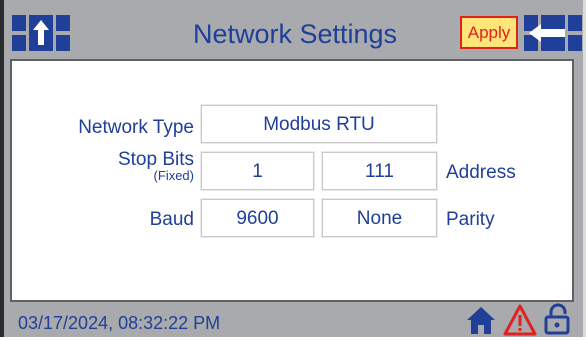 The height and width of the screenshot is (341, 586). What do you see at coordinates (557, 319) in the screenshot?
I see `unlock-icon` at bounding box center [557, 319].